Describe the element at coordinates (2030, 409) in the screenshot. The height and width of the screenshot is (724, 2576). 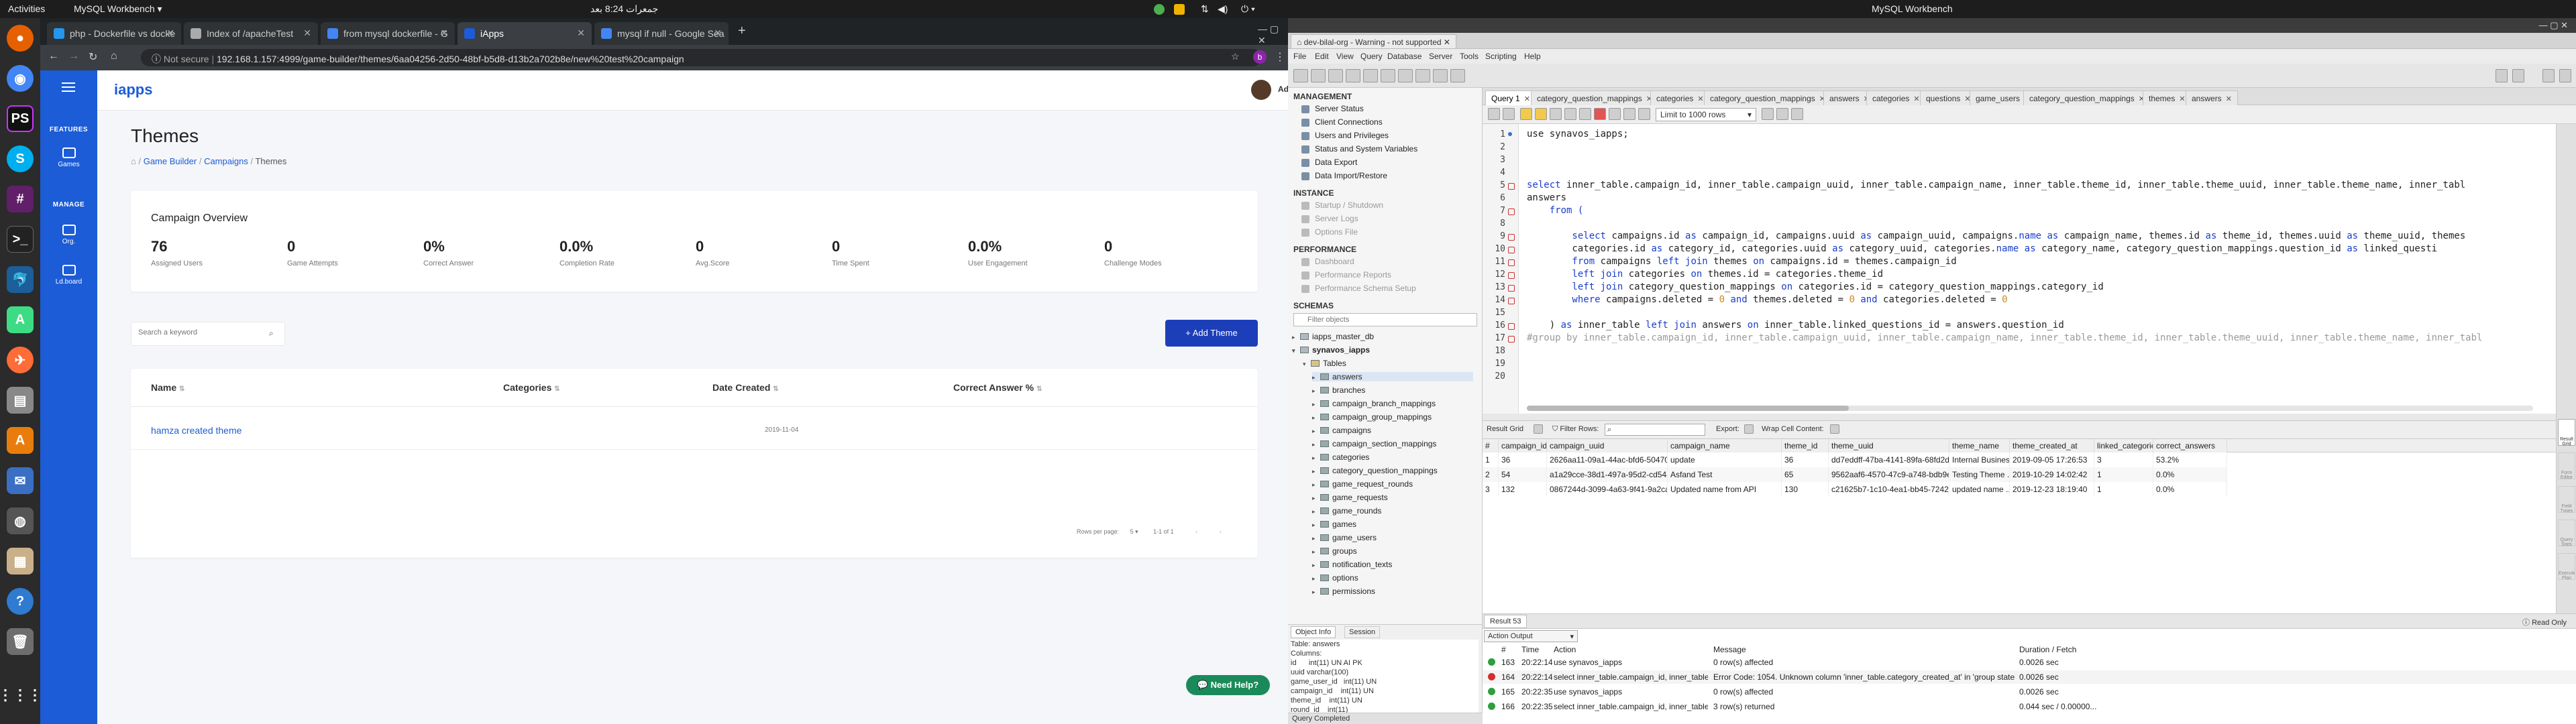
I see `editor-hscrollbar` at that location.